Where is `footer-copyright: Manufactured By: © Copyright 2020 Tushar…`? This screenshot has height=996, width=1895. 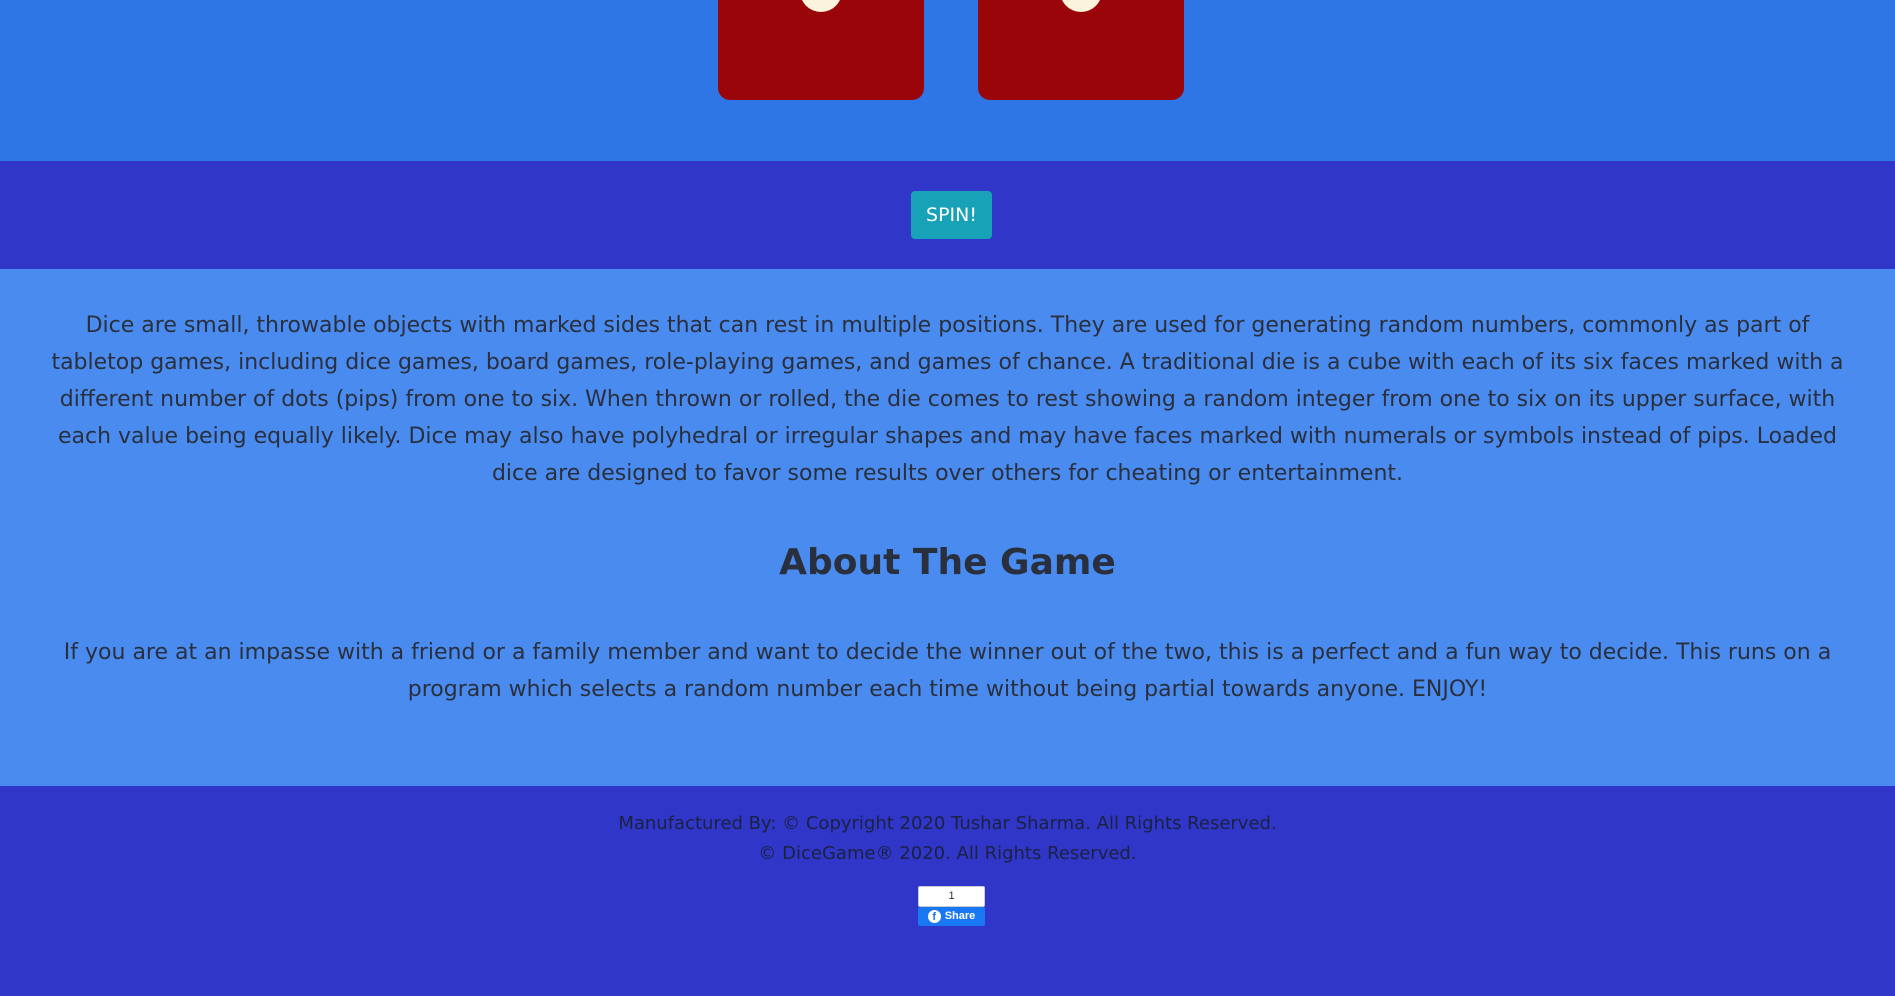 footer-copyright: Manufactured By: © Copyright 2020 Tushar… is located at coordinates (947, 823).